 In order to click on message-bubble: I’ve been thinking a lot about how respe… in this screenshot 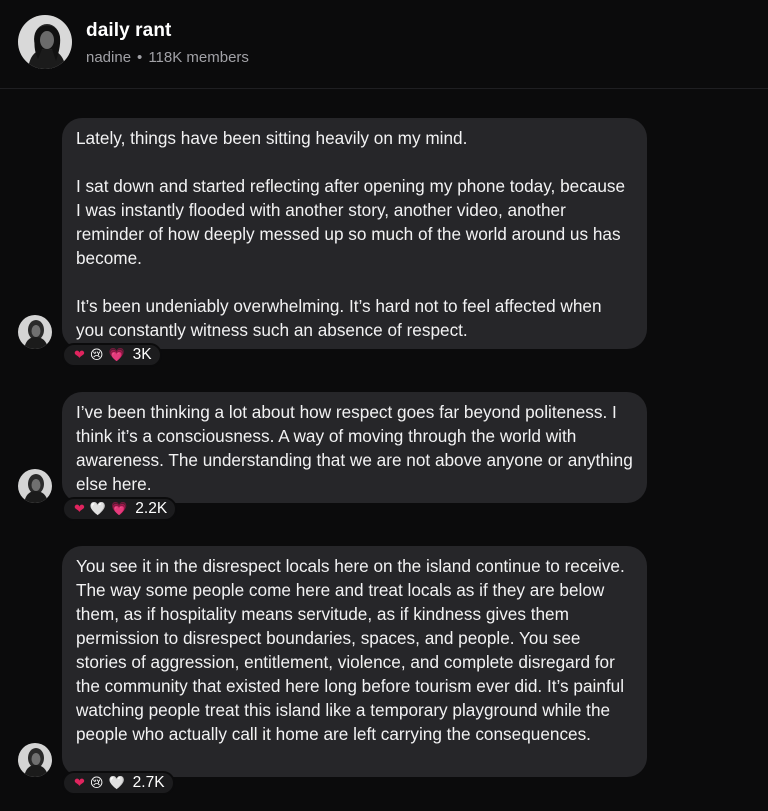, I will do `click(354, 447)`.